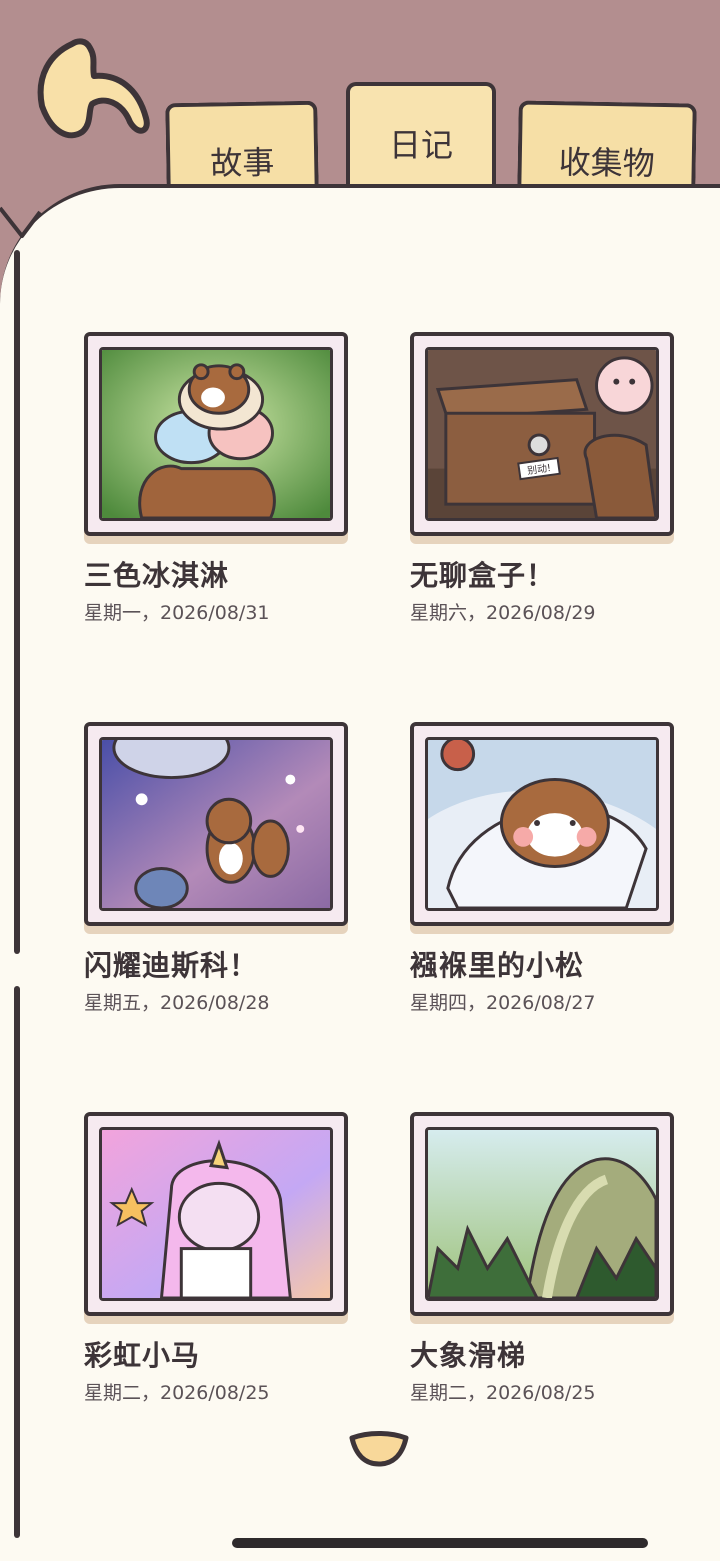  I want to click on disco-photo, so click(216, 824).